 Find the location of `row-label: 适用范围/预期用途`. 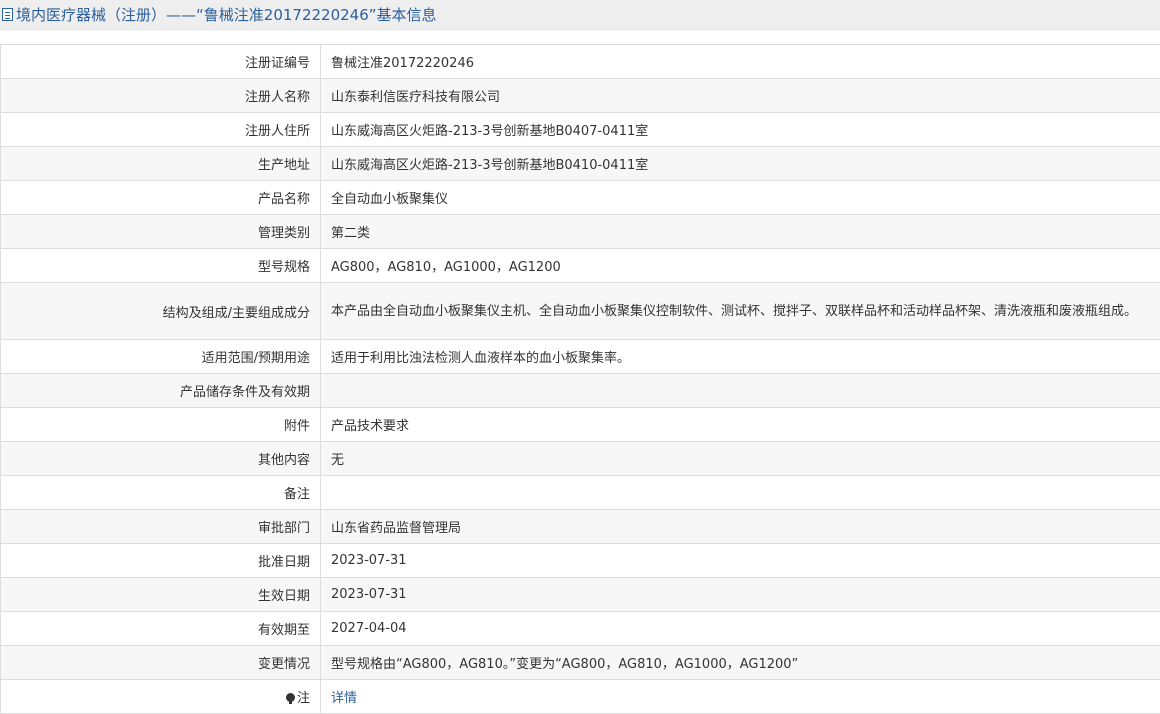

row-label: 适用范围/预期用途 is located at coordinates (161, 357).